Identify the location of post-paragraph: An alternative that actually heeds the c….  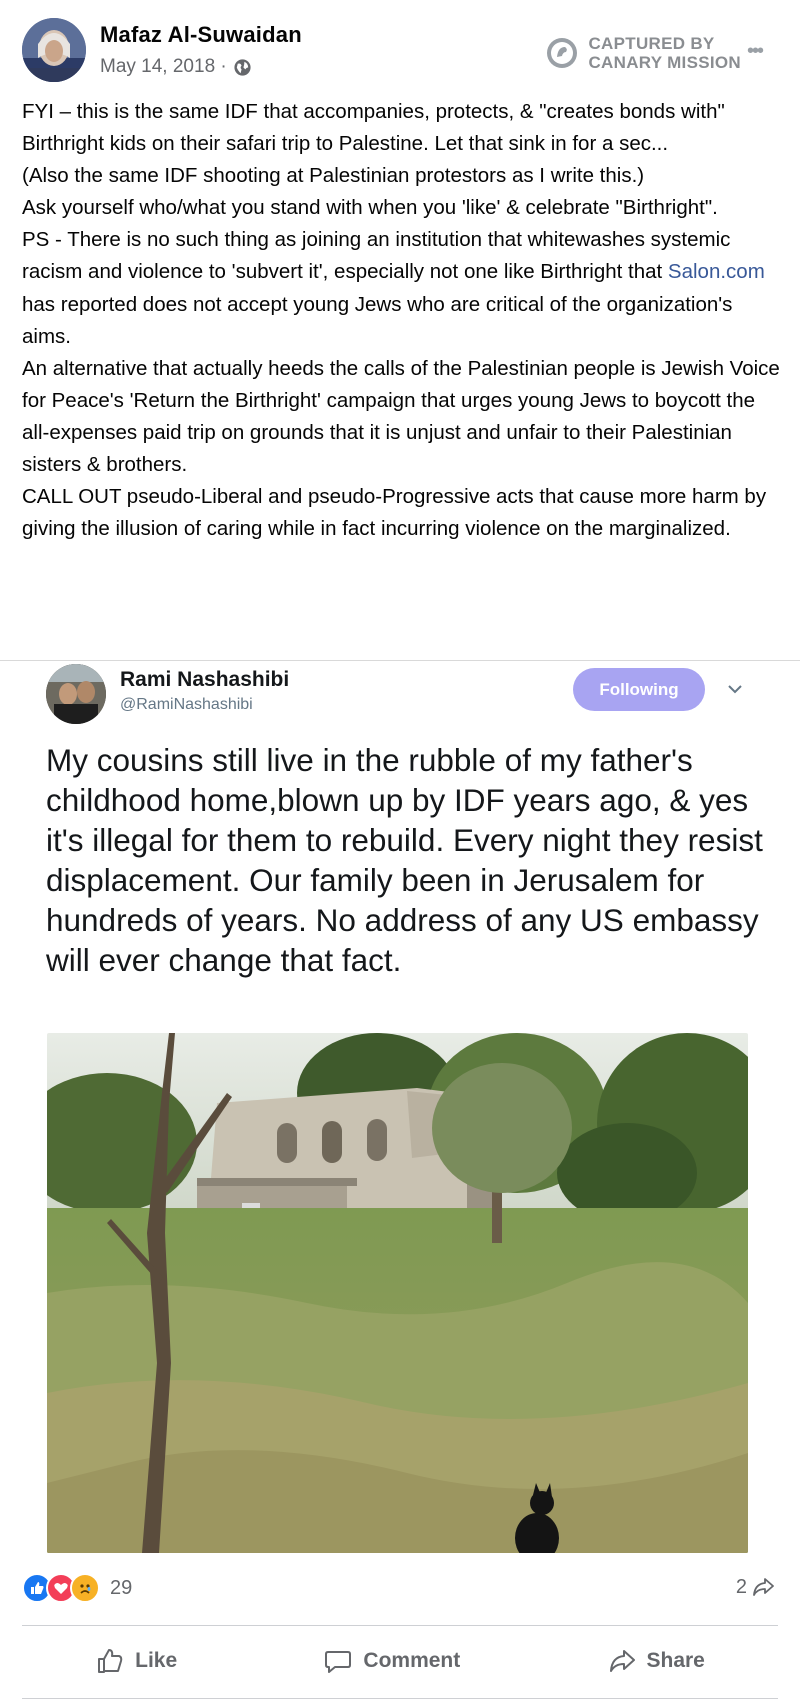
(404, 416).